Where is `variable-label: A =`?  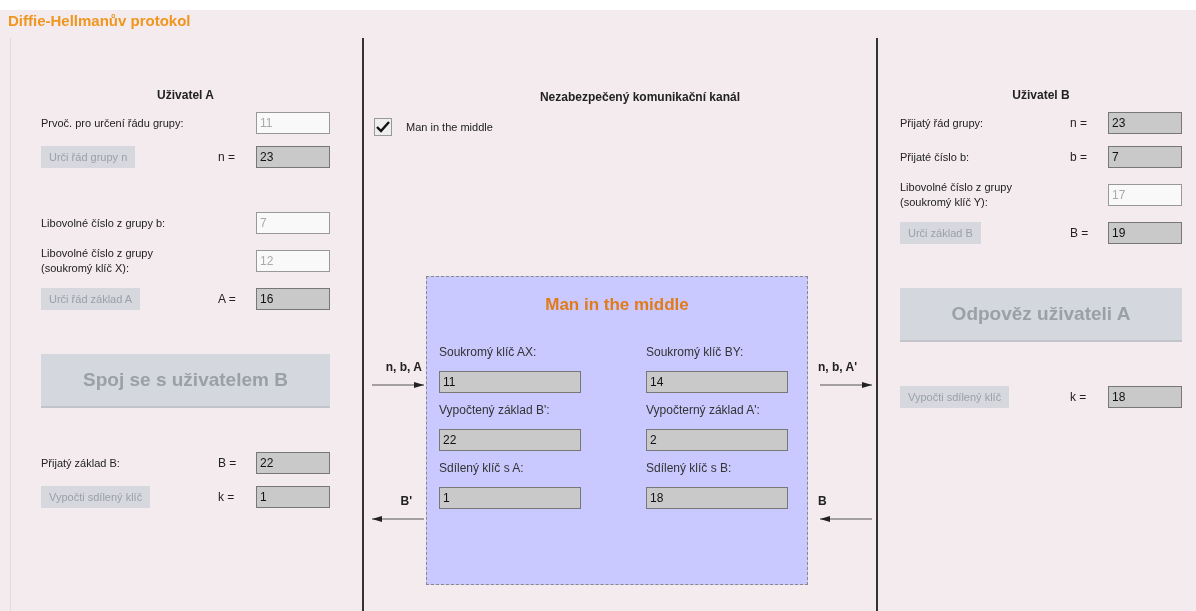
variable-label: A = is located at coordinates (227, 299).